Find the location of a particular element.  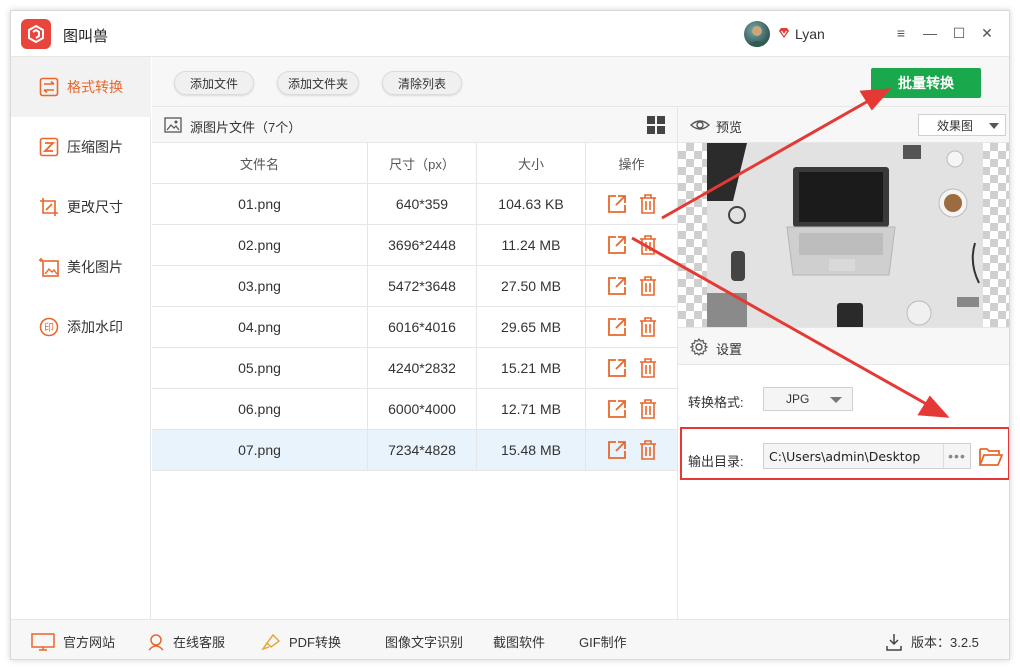

website-link: 官方网站 is located at coordinates (73, 641).